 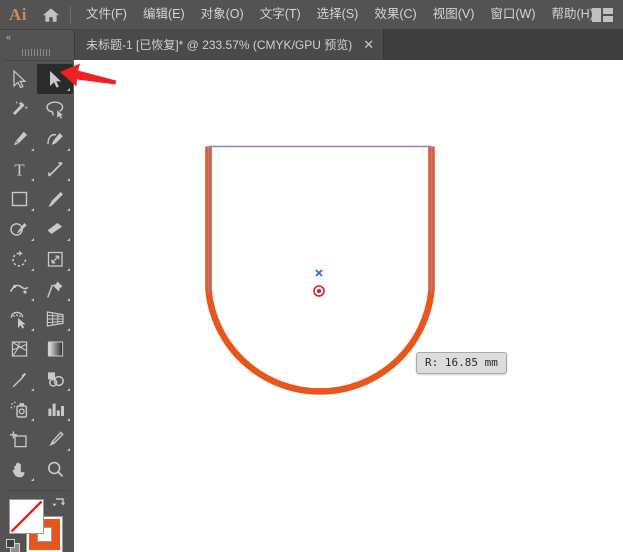 I want to click on hand-icon, so click(x=18, y=469).